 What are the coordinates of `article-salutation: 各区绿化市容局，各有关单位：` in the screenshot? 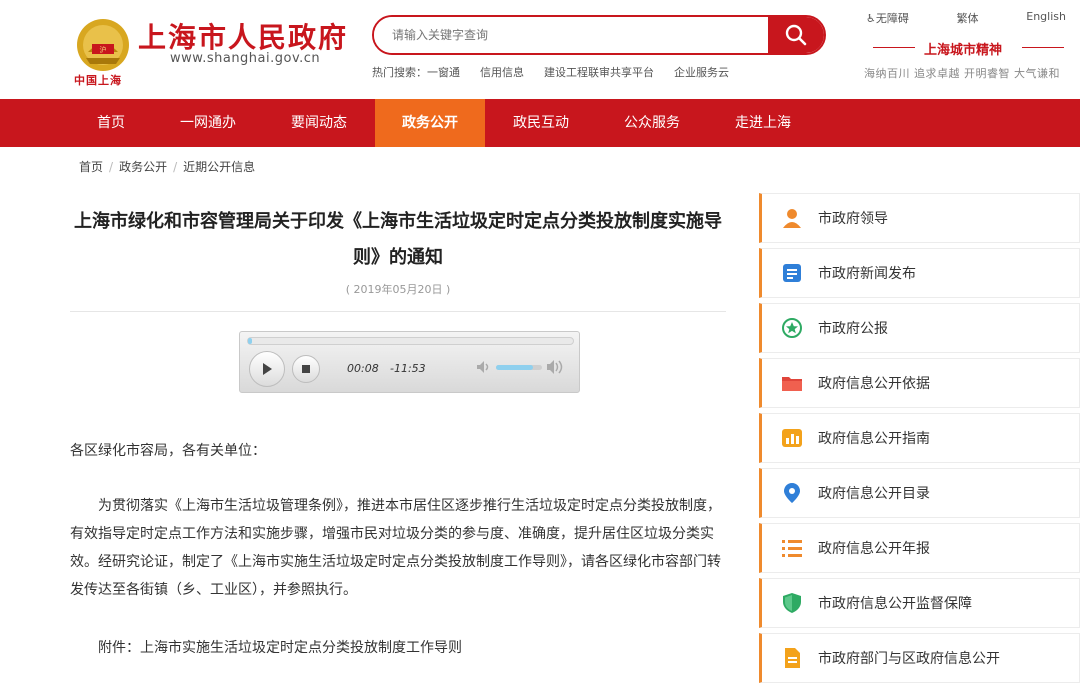 It's located at (168, 451).